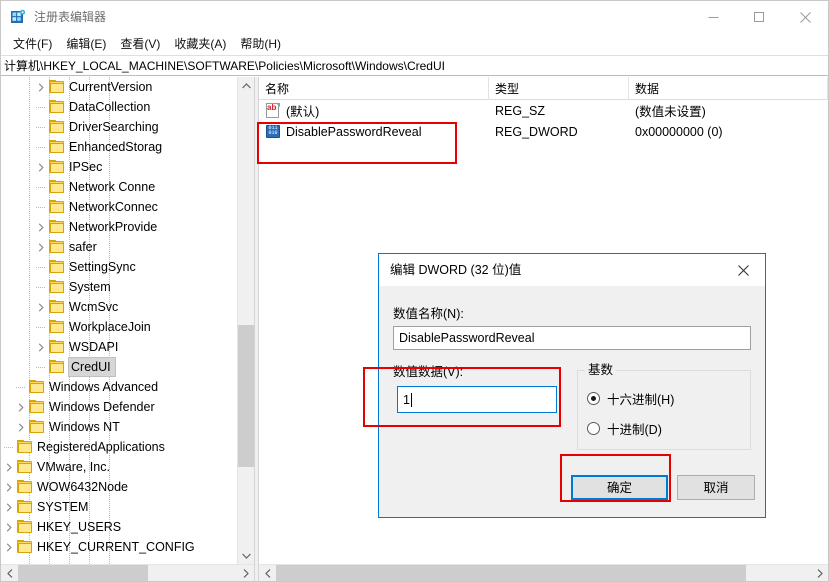 This screenshot has width=829, height=582. Describe the element at coordinates (119, 407) in the screenshot. I see `tree-item: Windows Defender` at that location.